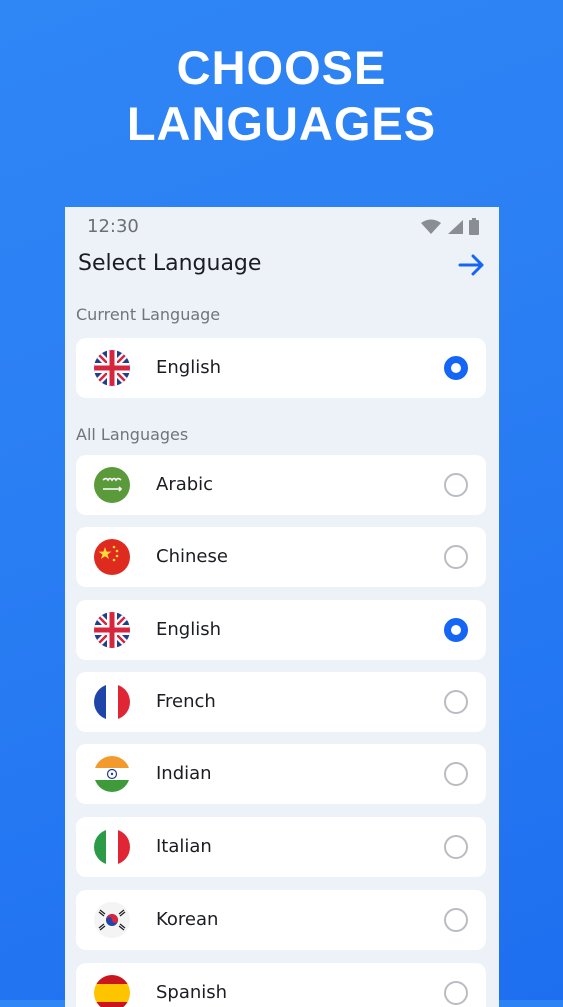 Image resolution: width=563 pixels, height=1007 pixels. What do you see at coordinates (281, 985) in the screenshot?
I see `language-row-spanish: Spanish` at bounding box center [281, 985].